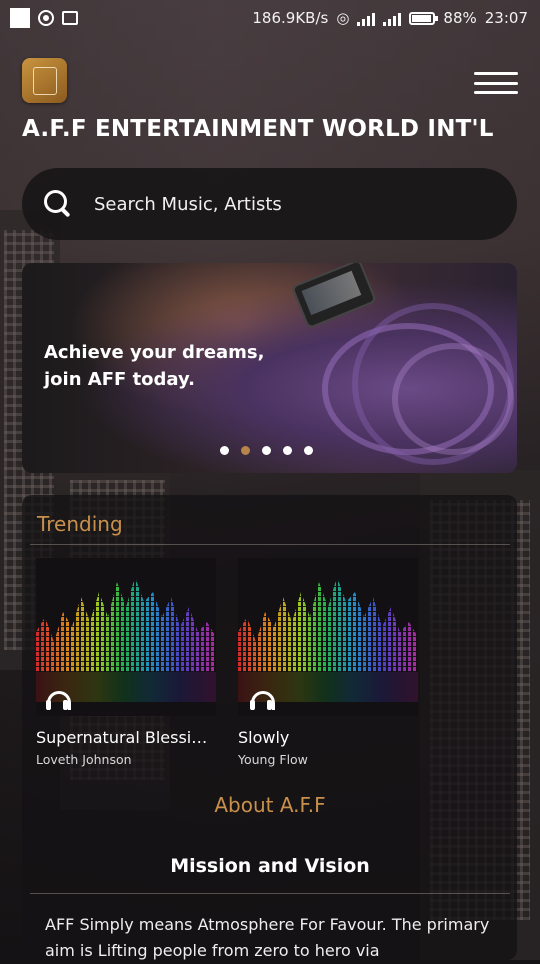  Describe the element at coordinates (290, 18) in the screenshot. I see `network-speed: 186.9KB/s` at that location.